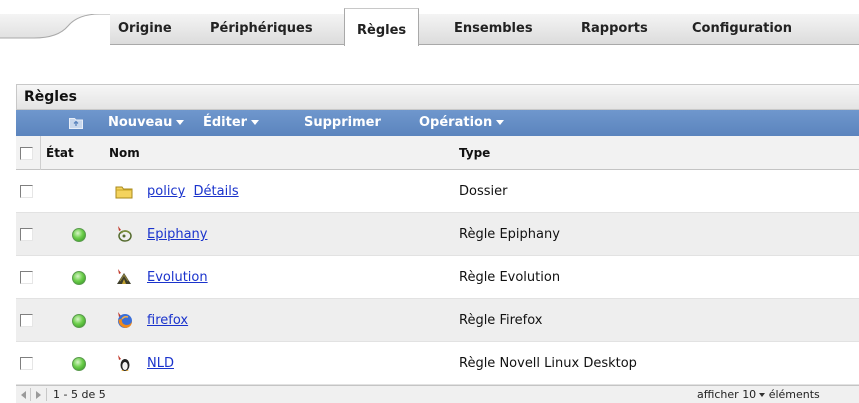 The height and width of the screenshot is (403, 859). What do you see at coordinates (437, 394) in the screenshot?
I see `pagination-bar: 1 - 5 de 5 afficher 10 éléments` at bounding box center [437, 394].